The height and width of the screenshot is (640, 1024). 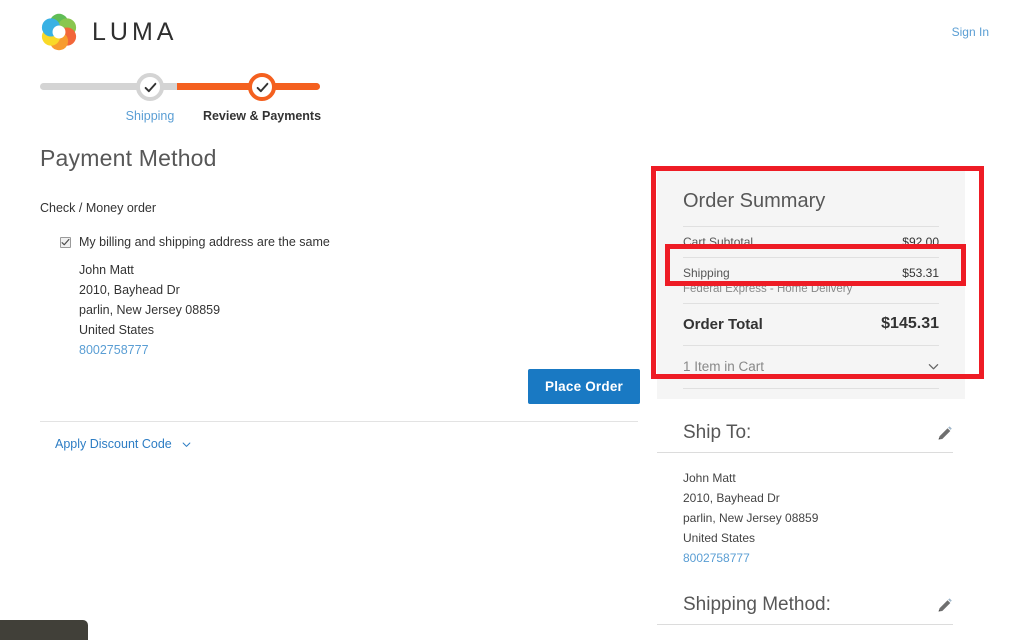 I want to click on summary-row-sublabel: Federal Express - Home Delivery, so click(x=768, y=289).